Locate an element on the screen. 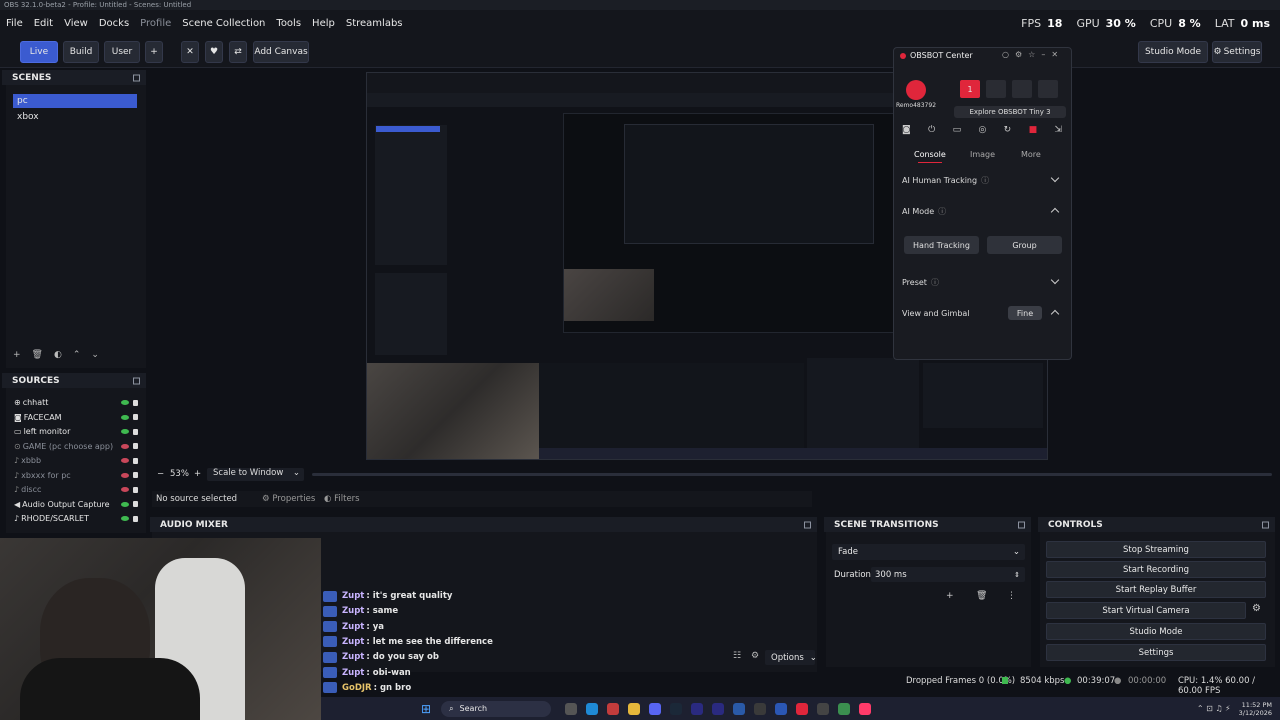 Image resolution: width=1280 pixels, height=720 pixels. zoom-out-icon: − is located at coordinates (160, 474).